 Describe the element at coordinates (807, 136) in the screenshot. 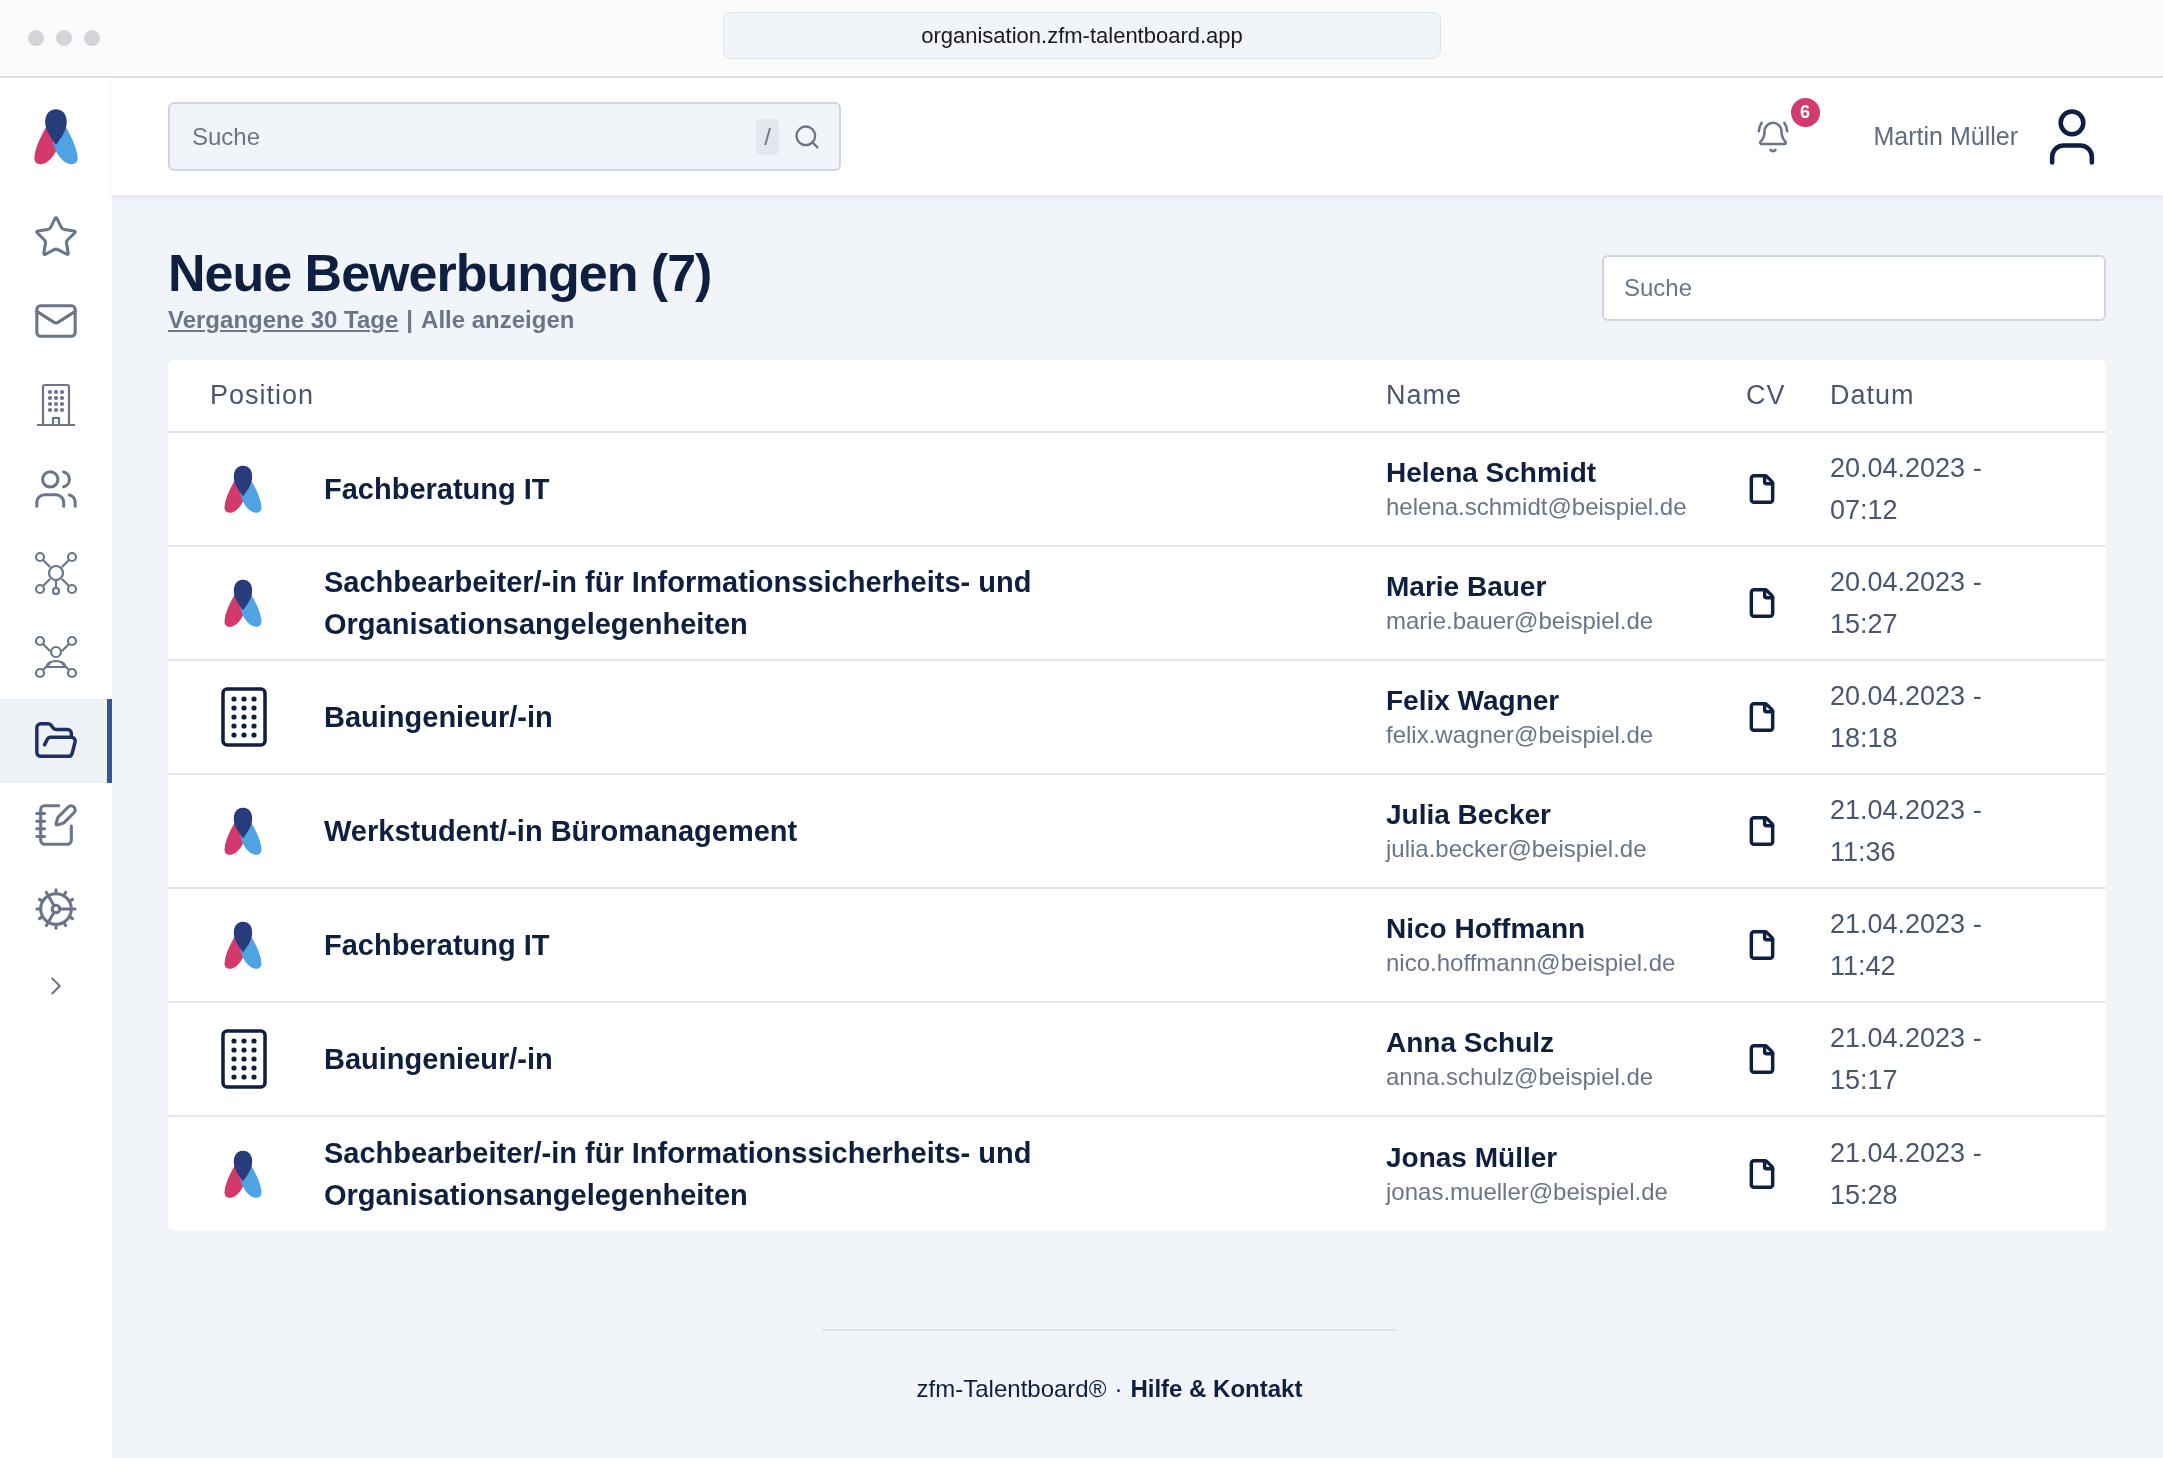

I see `search-icon` at that location.